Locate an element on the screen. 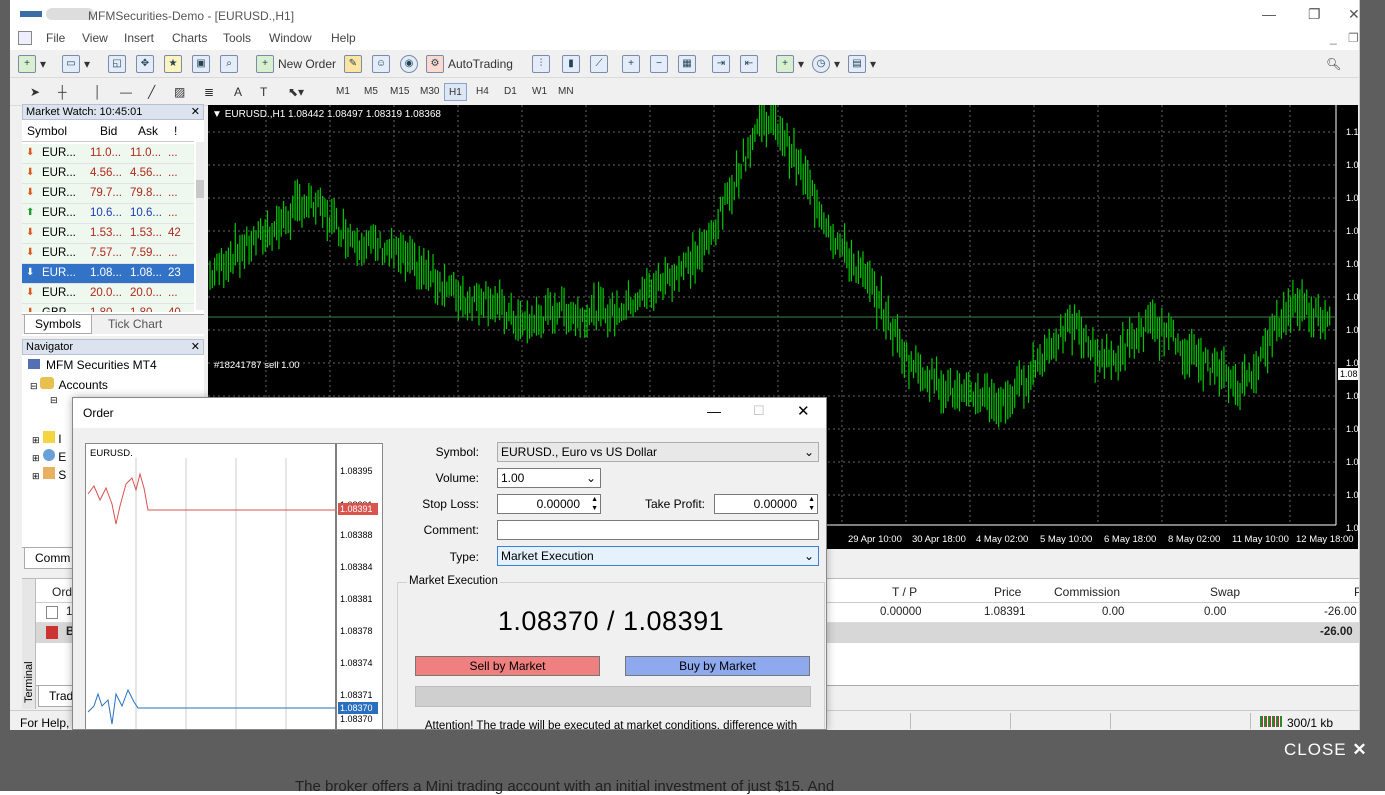 This screenshot has width=1385, height=795. profiles-icon: ▭ ▾ is located at coordinates (76, 64).